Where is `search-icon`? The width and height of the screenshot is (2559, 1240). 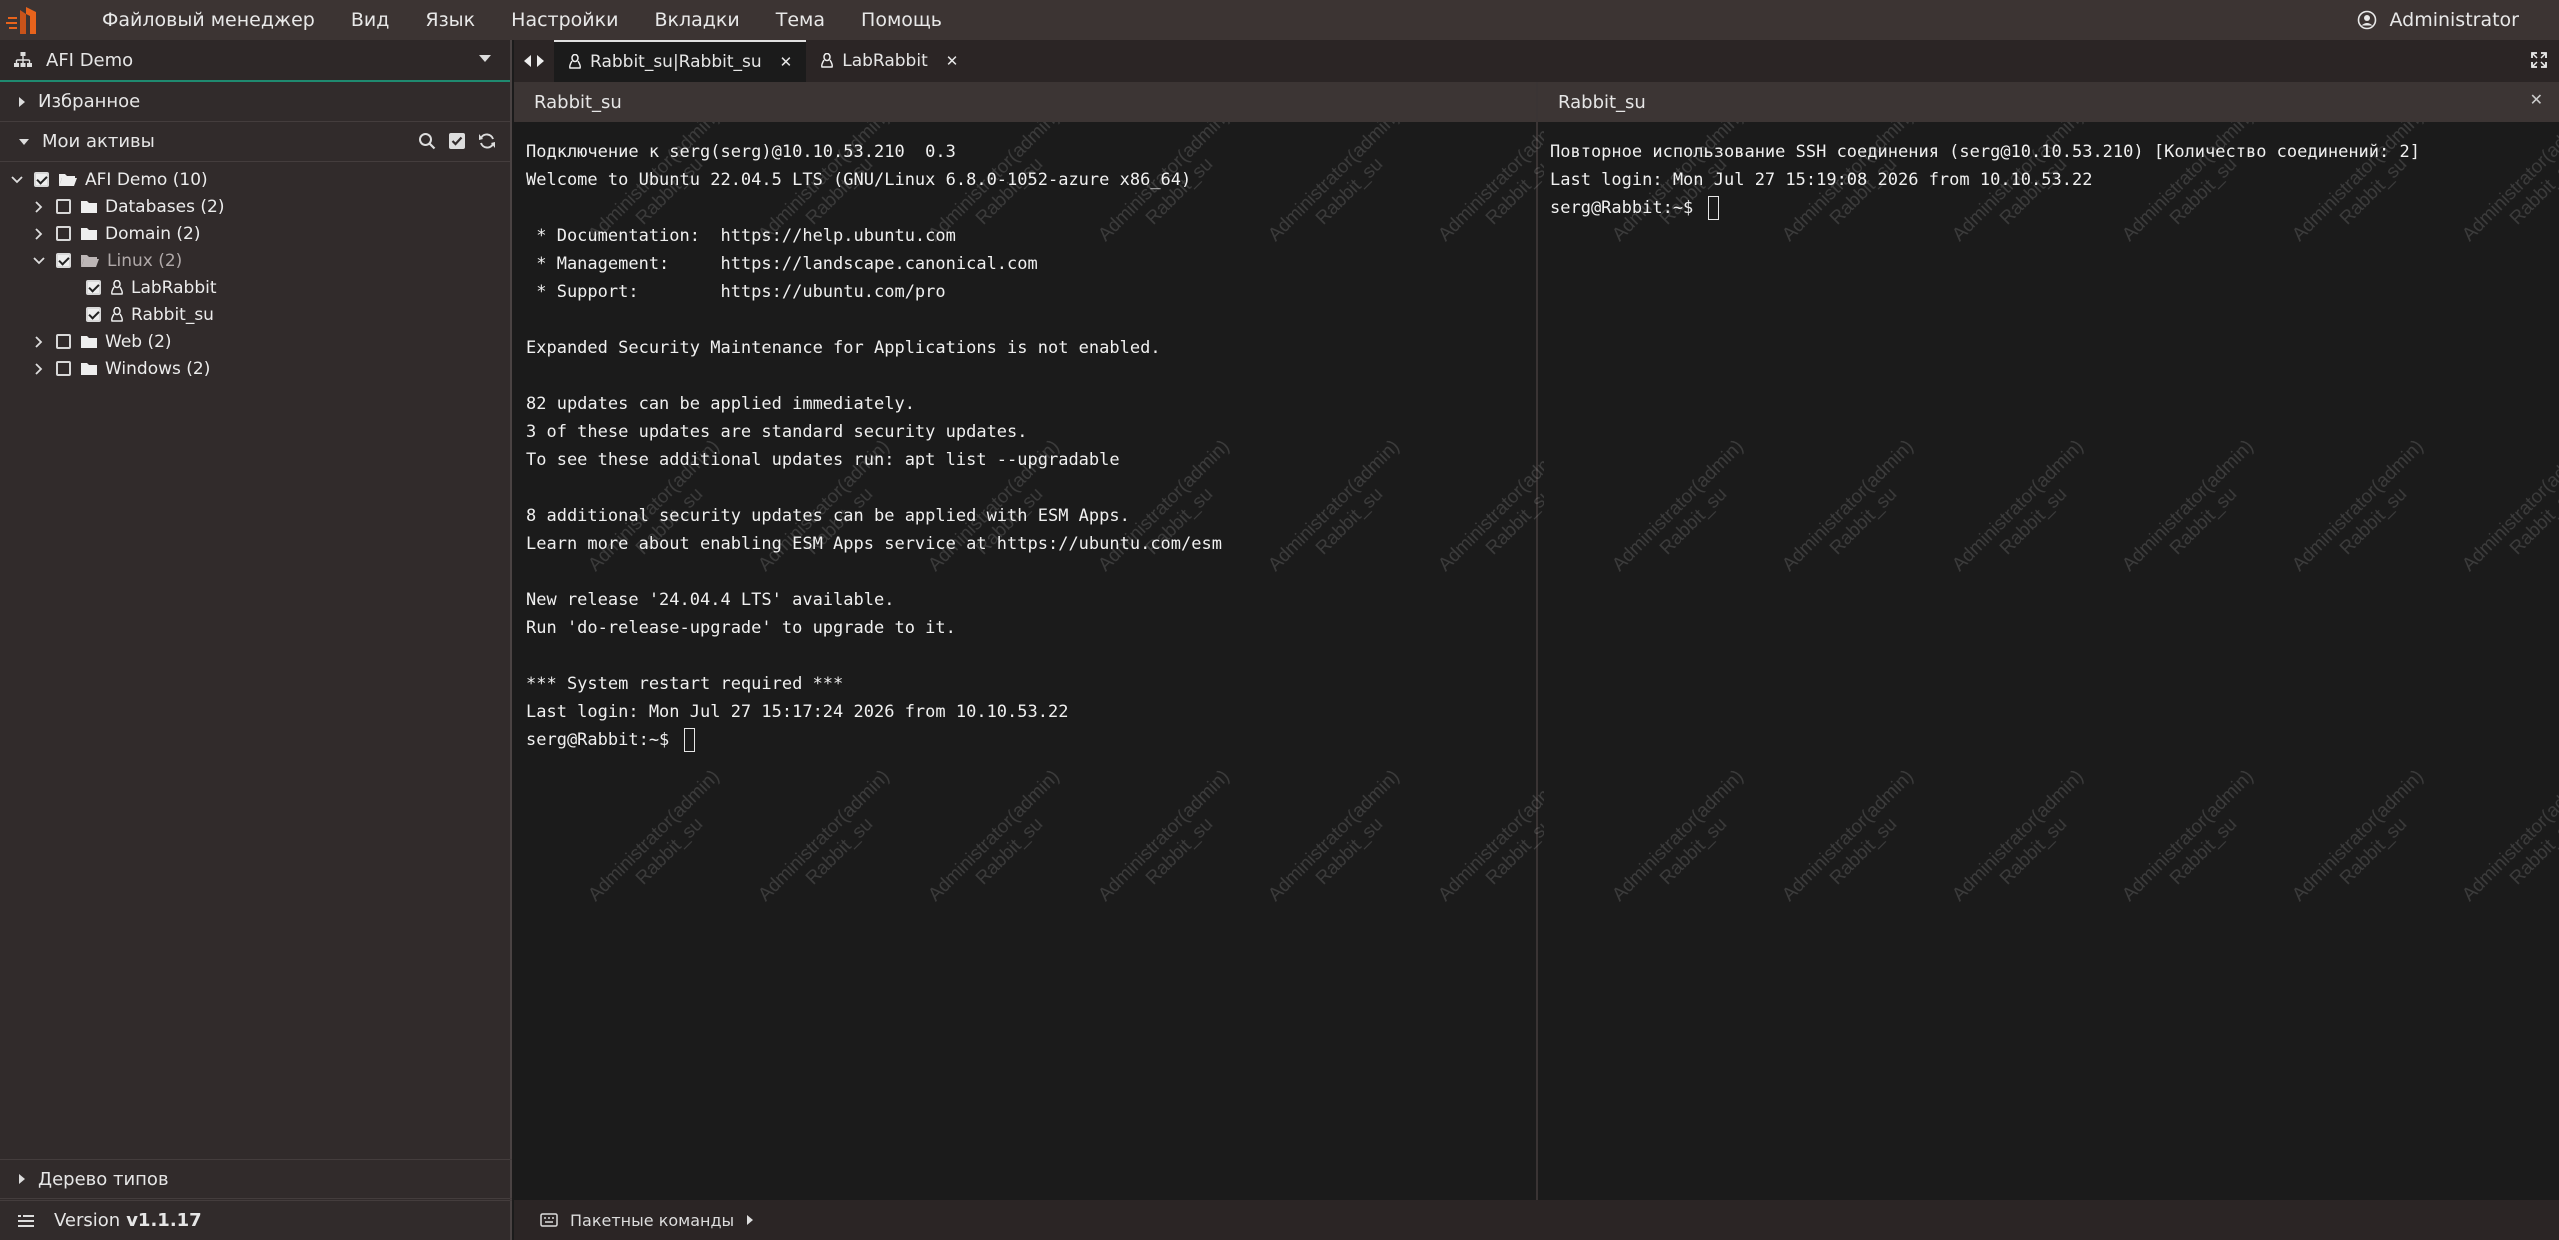 search-icon is located at coordinates (427, 141).